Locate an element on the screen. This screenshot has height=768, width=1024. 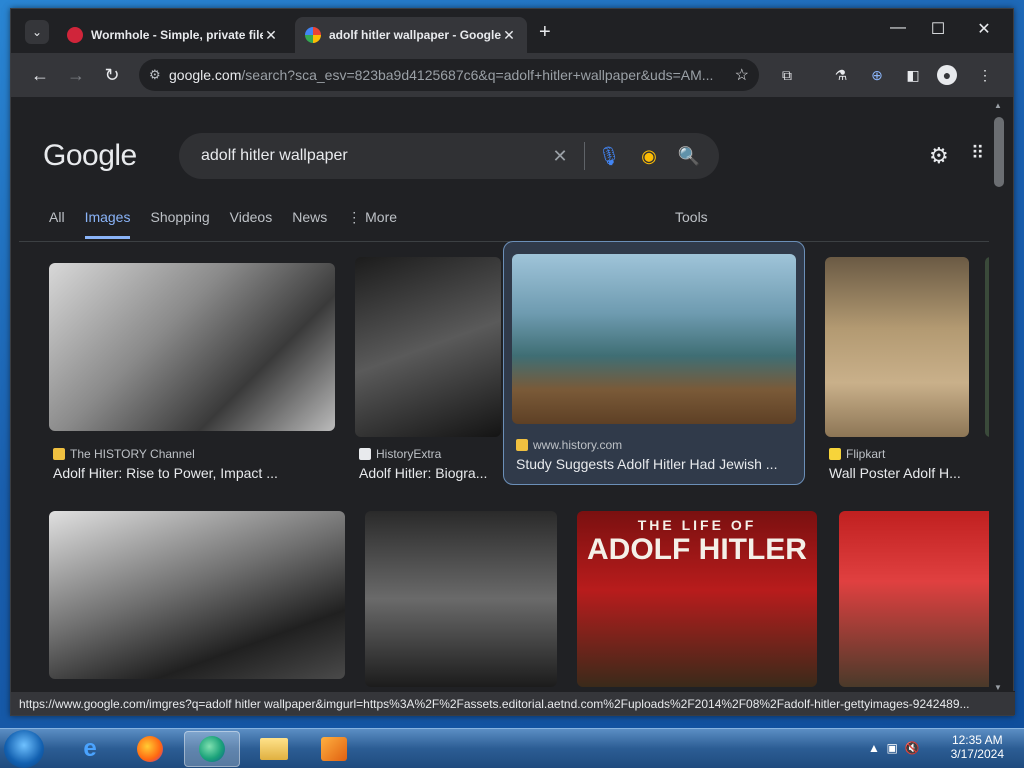
new-tab-button: + is located at coordinates (545, 32).